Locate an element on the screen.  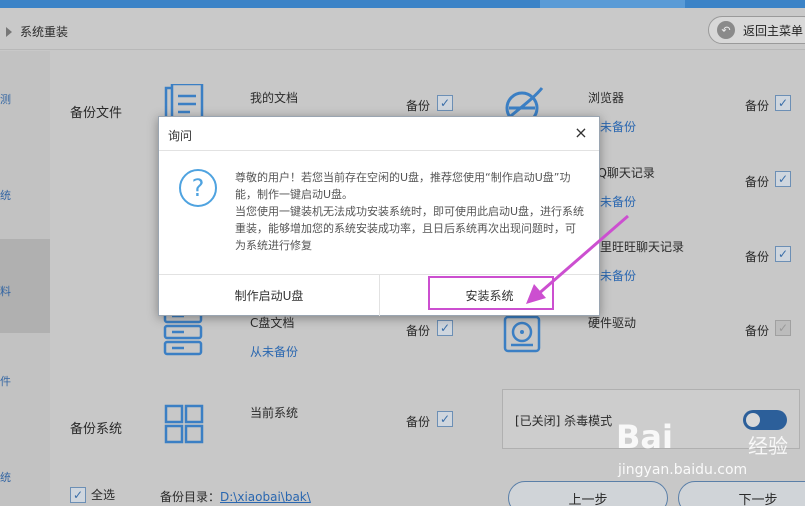
backup-dir-label: 备份目录： is located at coordinates (190, 497).